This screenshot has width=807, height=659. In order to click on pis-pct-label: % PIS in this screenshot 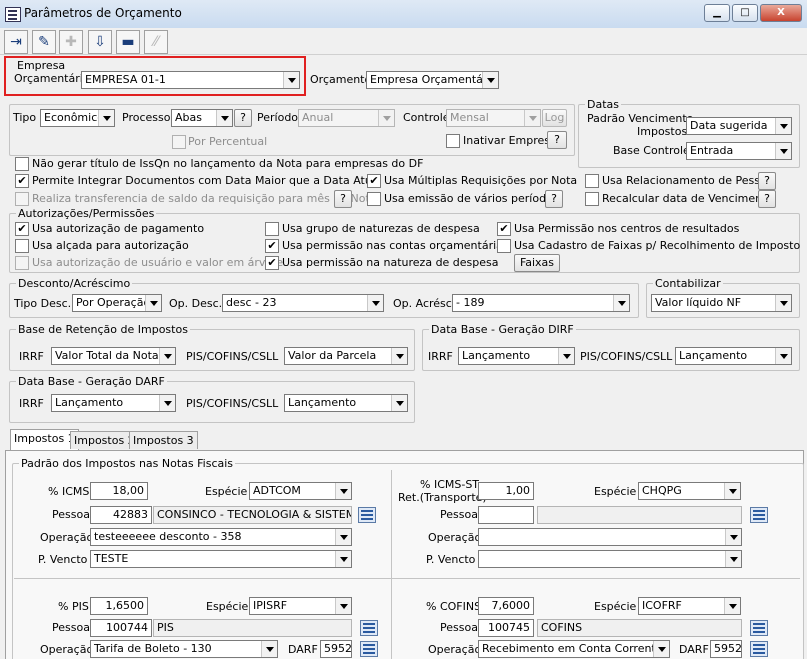, I will do `click(73, 606)`.